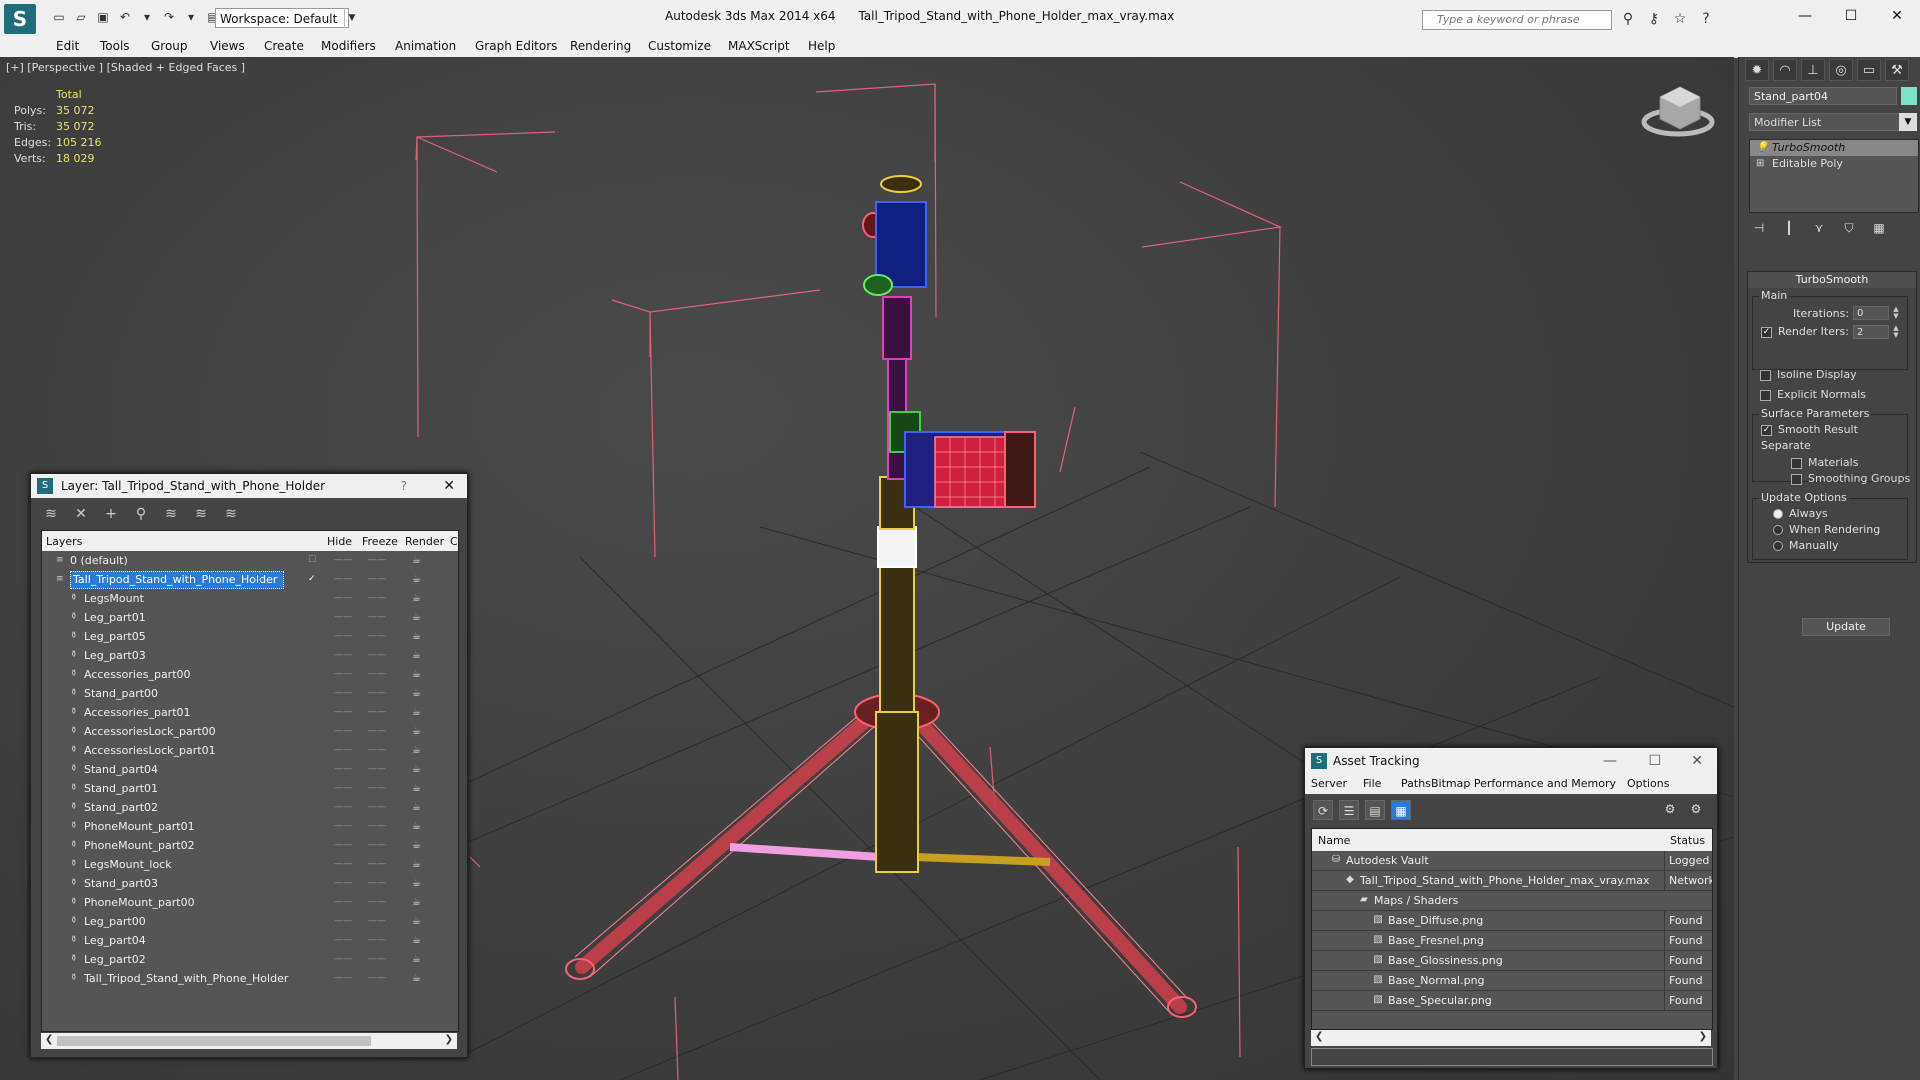 Image resolution: width=1920 pixels, height=1080 pixels. I want to click on layer-row: ⚱ Stand_part03 —— —— ☕, so click(250, 883).